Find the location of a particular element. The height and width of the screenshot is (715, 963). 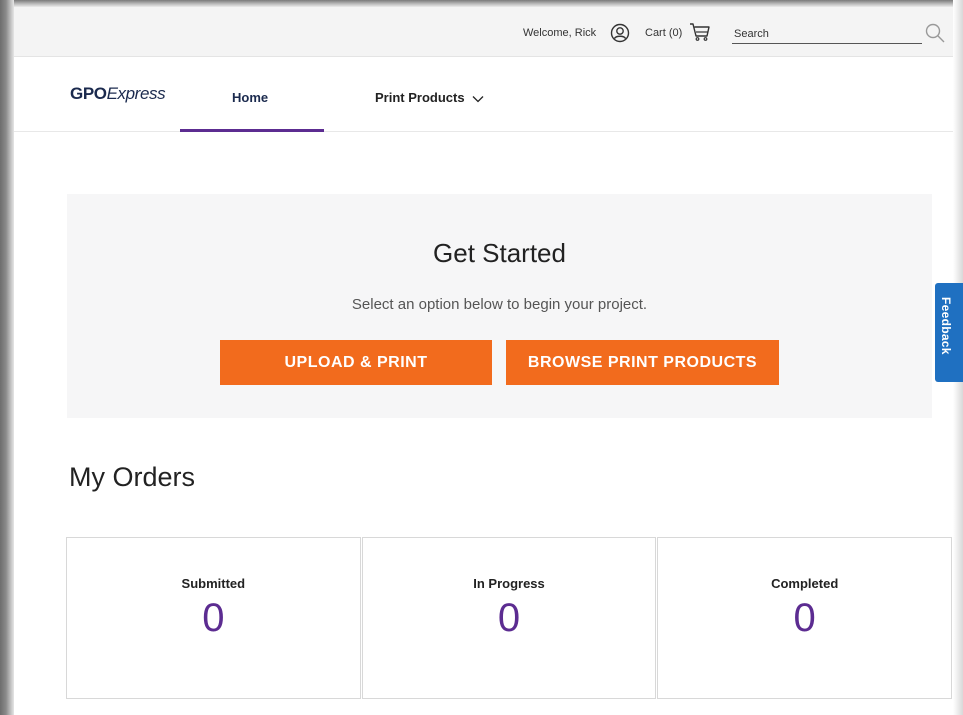

nav-item-print-products: Print Products is located at coordinates (429, 97).